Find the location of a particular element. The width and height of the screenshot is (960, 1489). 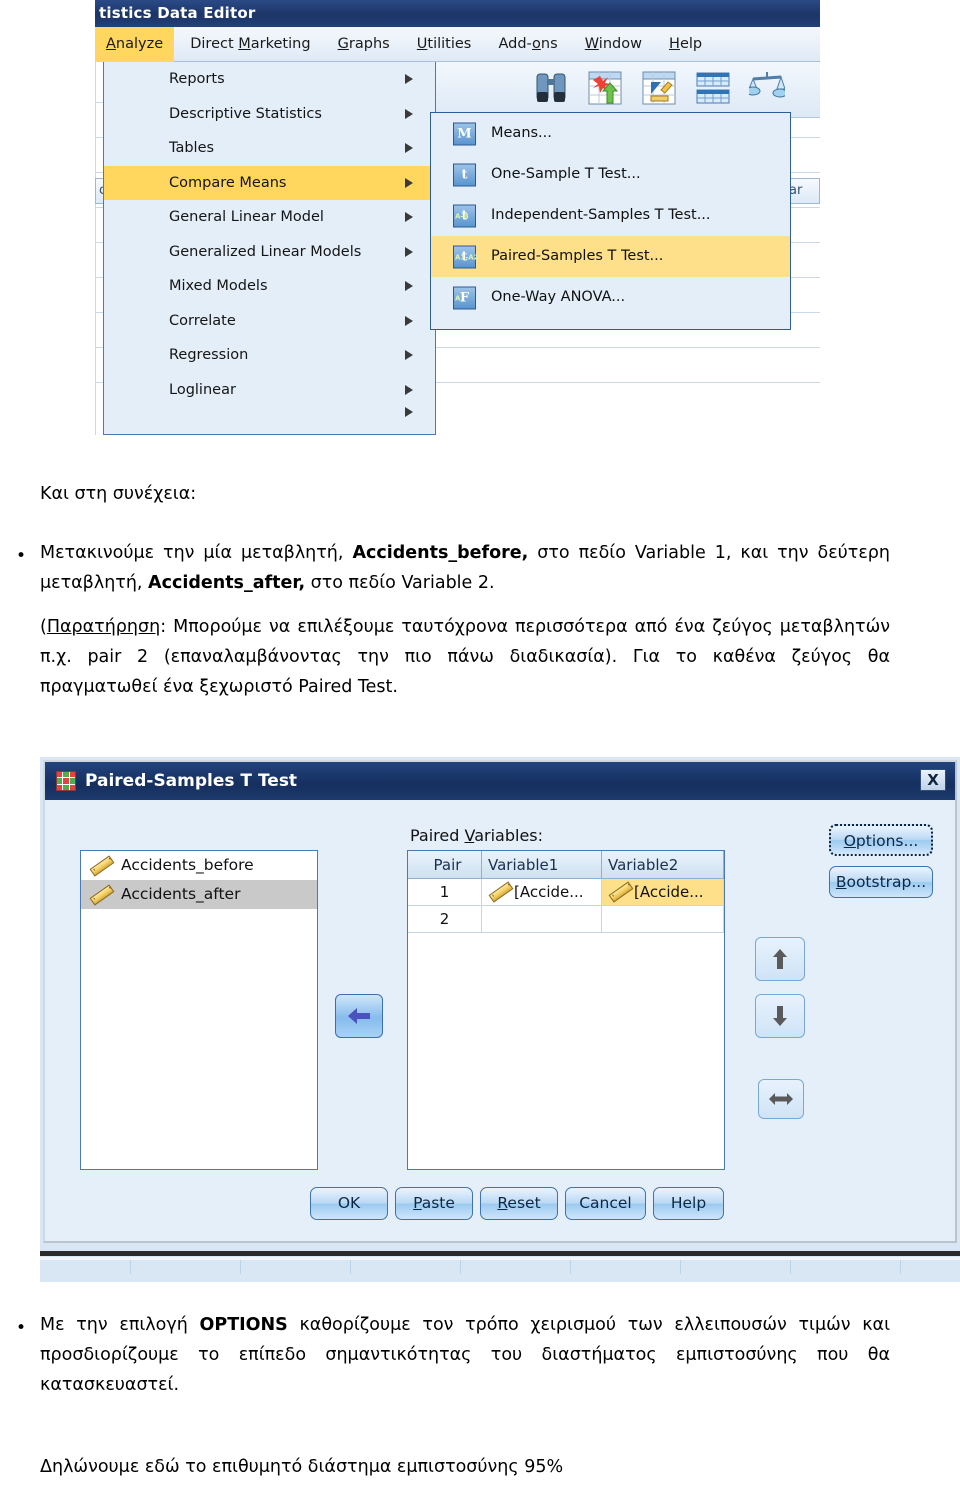

table-row: 2 is located at coordinates (566, 919).